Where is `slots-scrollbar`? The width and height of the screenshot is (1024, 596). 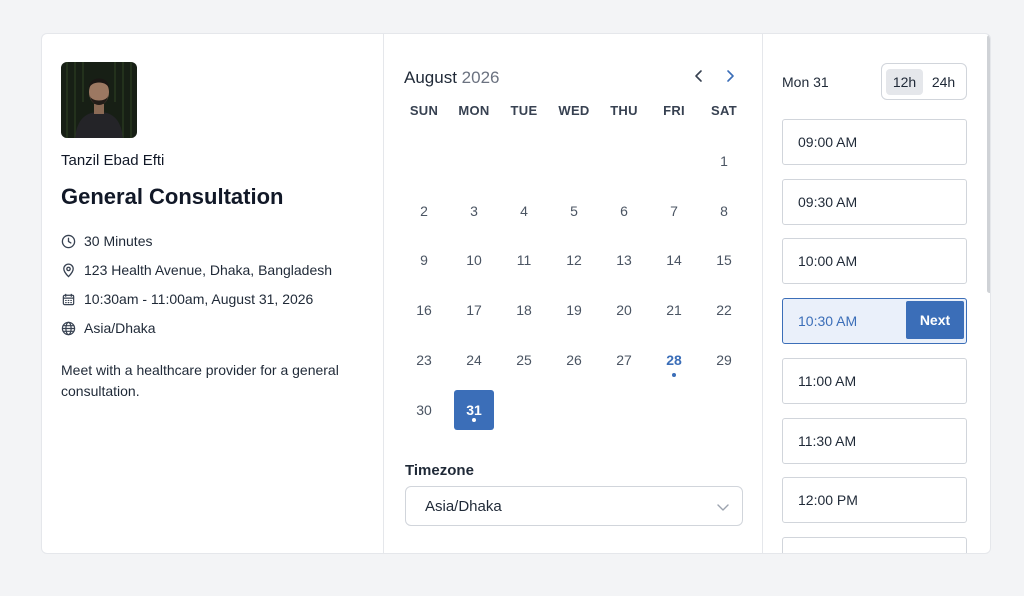 slots-scrollbar is located at coordinates (988, 293).